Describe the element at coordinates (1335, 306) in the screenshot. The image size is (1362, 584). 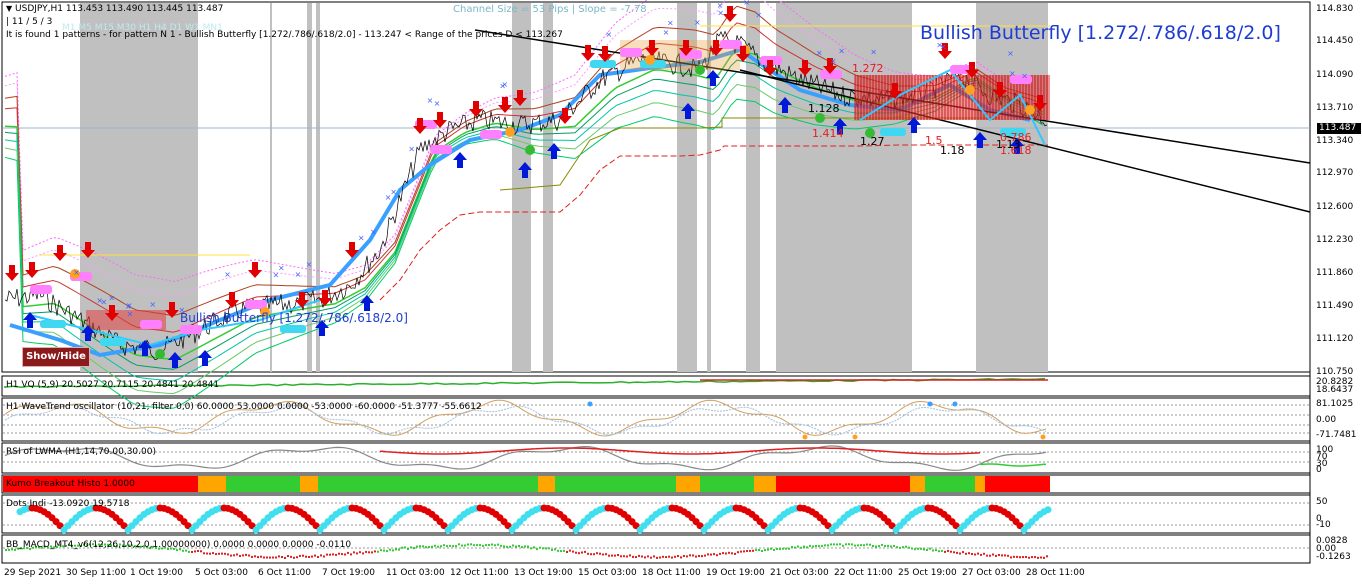
I see `price-axis-label: 111.490` at that location.